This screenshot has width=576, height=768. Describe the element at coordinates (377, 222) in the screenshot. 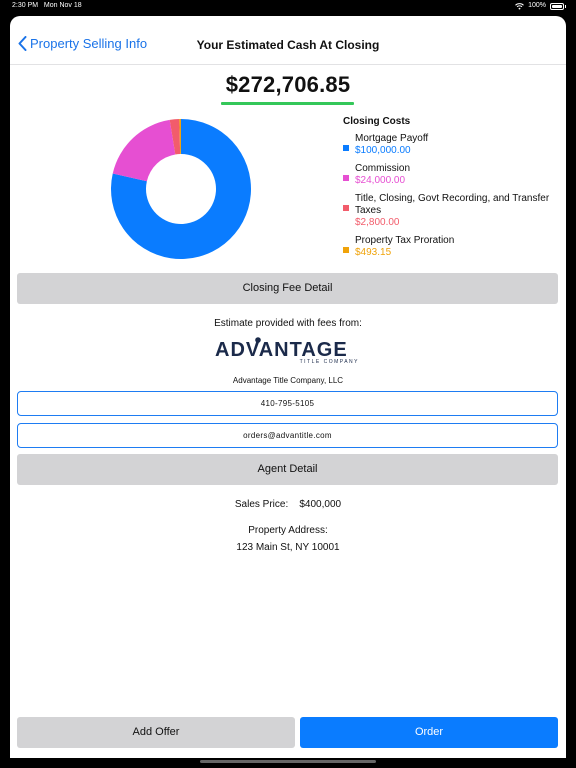

I see `legend-value: $2,800.00` at that location.